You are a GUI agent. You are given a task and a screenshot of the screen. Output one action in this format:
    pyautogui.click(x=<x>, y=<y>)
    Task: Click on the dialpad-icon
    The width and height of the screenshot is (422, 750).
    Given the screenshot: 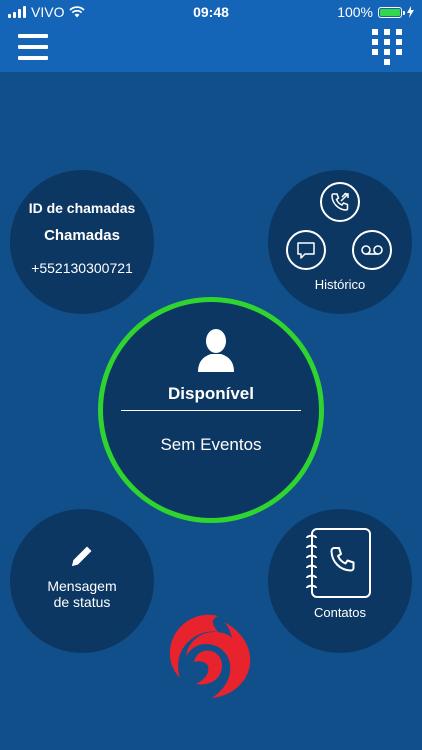 What is the action you would take?
    pyautogui.click(x=375, y=32)
    